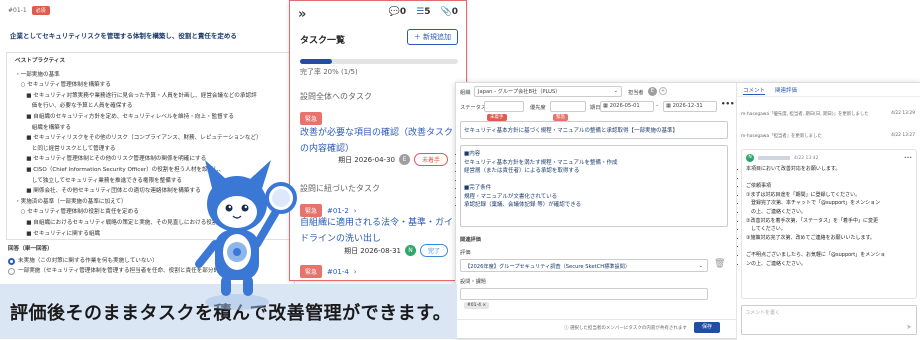 This screenshot has height=340, width=920. What do you see at coordinates (829, 229) in the screenshot?
I see `comment-line: してください。` at bounding box center [829, 229].